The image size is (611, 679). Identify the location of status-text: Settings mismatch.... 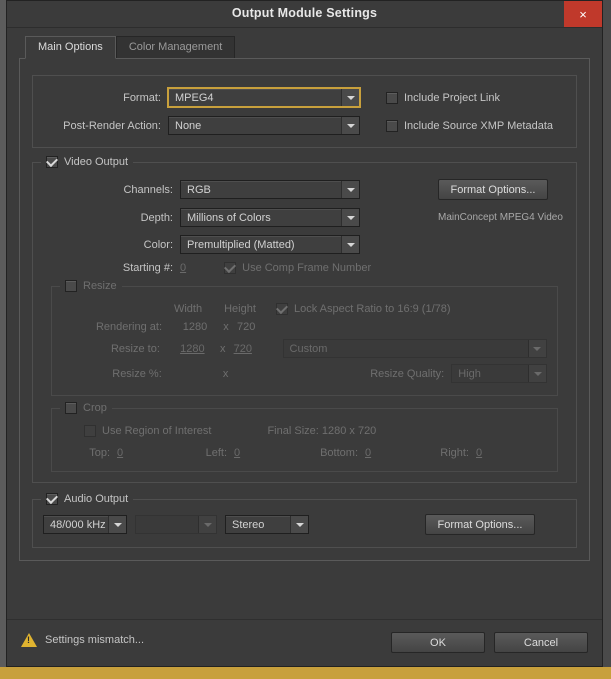
(95, 640).